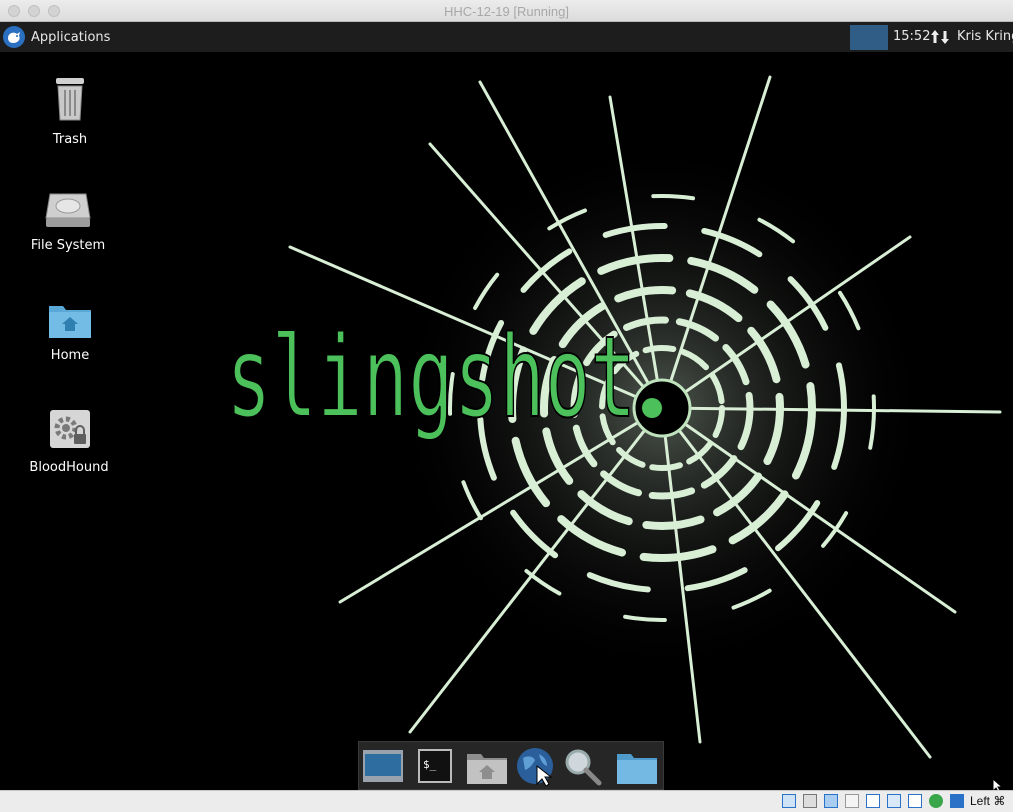  Describe the element at coordinates (506, 37) in the screenshot. I see `top-panel: Applications 15:52 Kris Kringl` at that location.